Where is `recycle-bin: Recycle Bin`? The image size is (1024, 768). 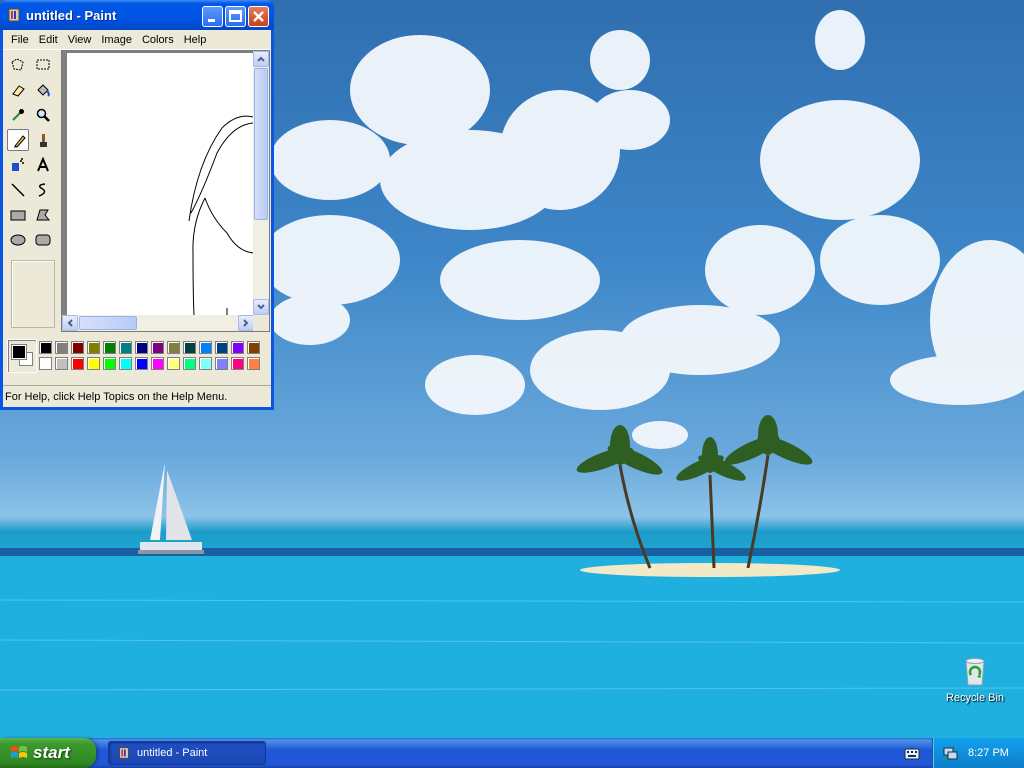
recycle-bin: Recycle Bin is located at coordinates (975, 679).